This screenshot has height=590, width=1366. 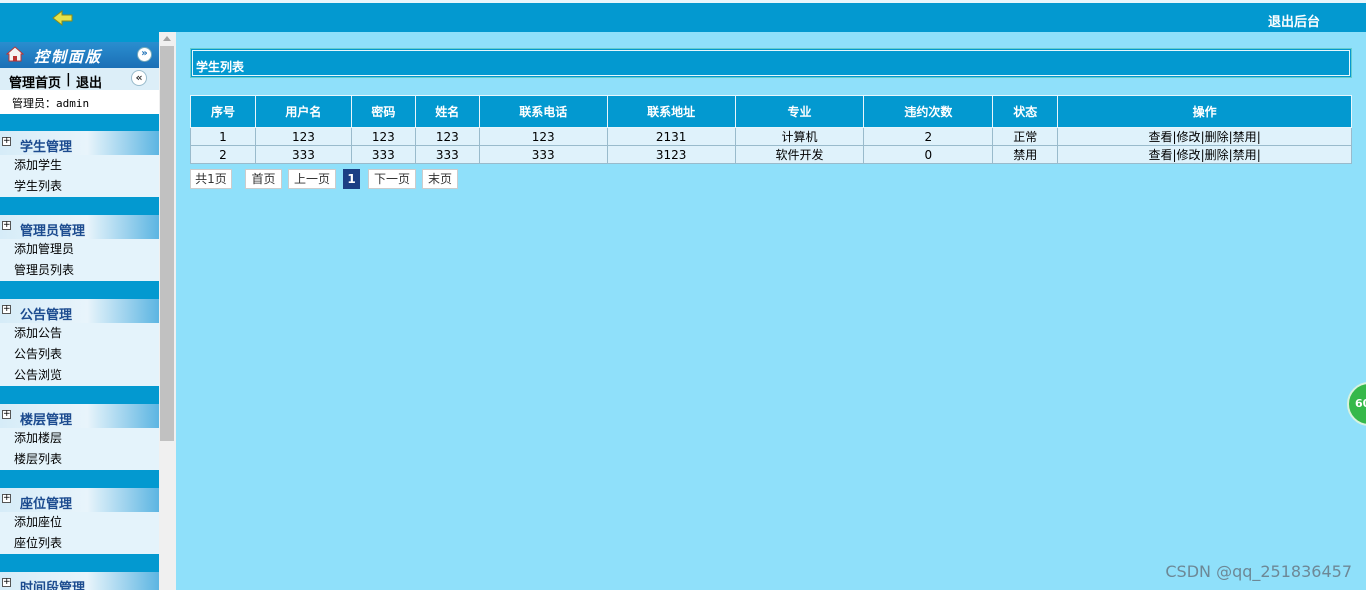 I want to click on table-header-row: 序号 用户名 密码 姓名 联系电话 联系地址 专业 违约次数 状态 操作, so click(x=771, y=111).